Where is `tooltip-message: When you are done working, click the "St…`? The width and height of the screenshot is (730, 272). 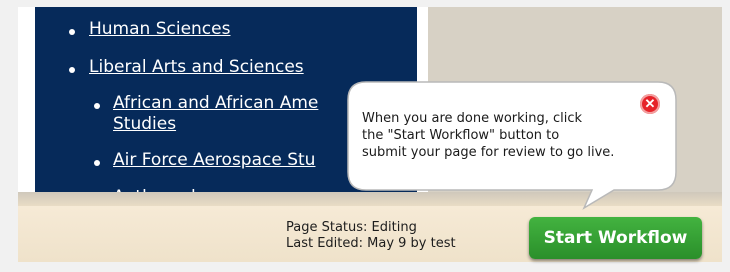 tooltip-message: When you are done working, click the "St… is located at coordinates (512, 135).